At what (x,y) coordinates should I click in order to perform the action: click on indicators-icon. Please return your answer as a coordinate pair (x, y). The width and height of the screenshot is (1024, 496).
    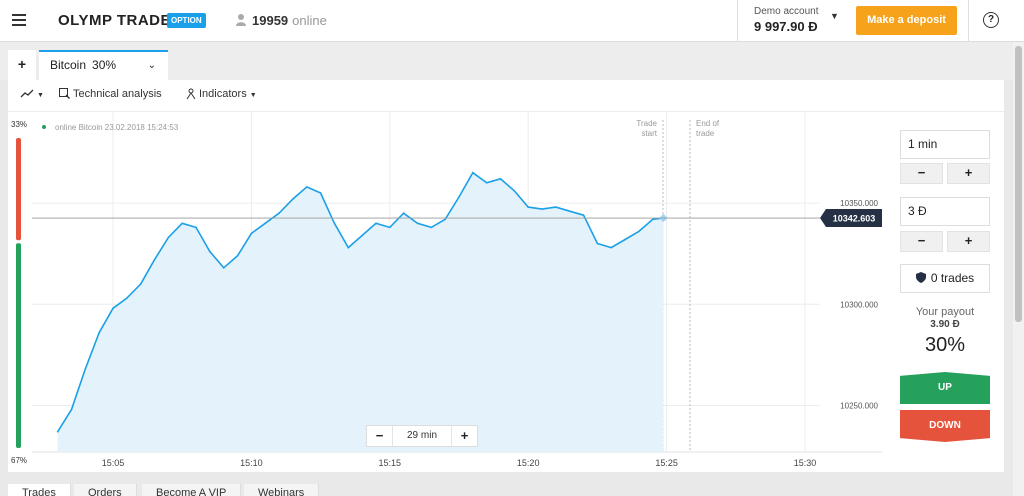
    Looking at the image, I should click on (191, 93).